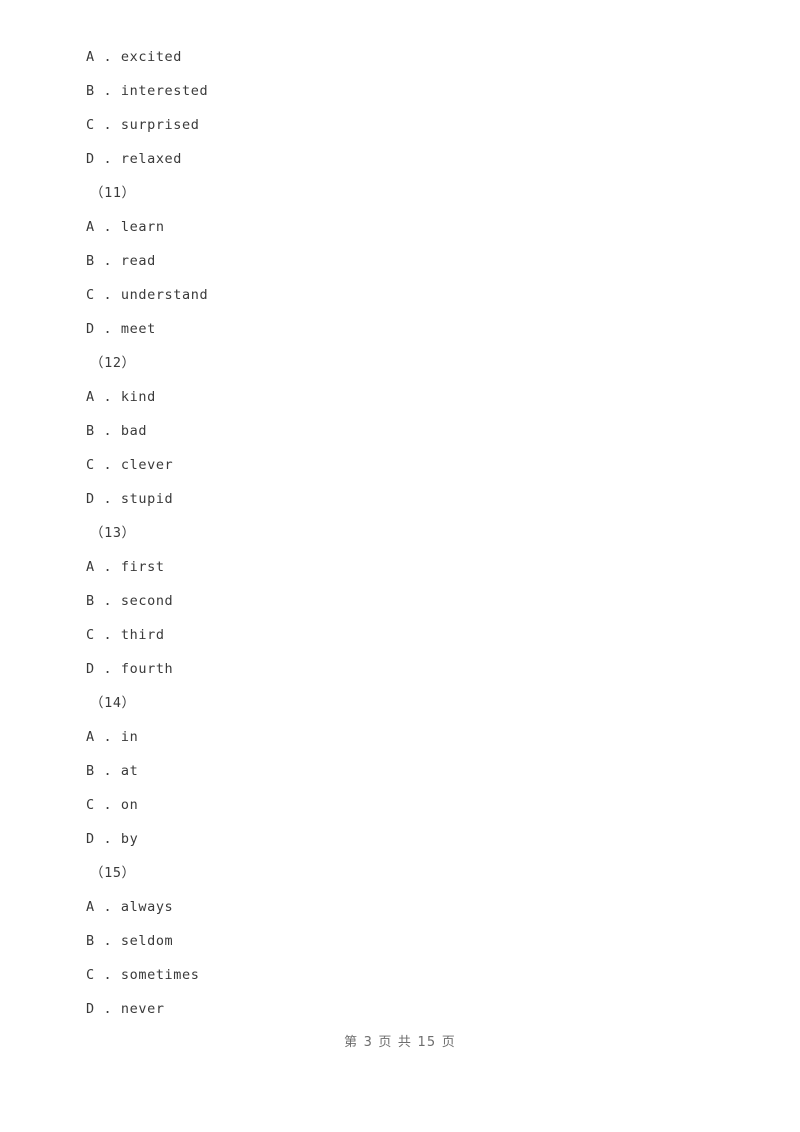  Describe the element at coordinates (406, 1009) in the screenshot. I see `option-line: D . never` at that location.